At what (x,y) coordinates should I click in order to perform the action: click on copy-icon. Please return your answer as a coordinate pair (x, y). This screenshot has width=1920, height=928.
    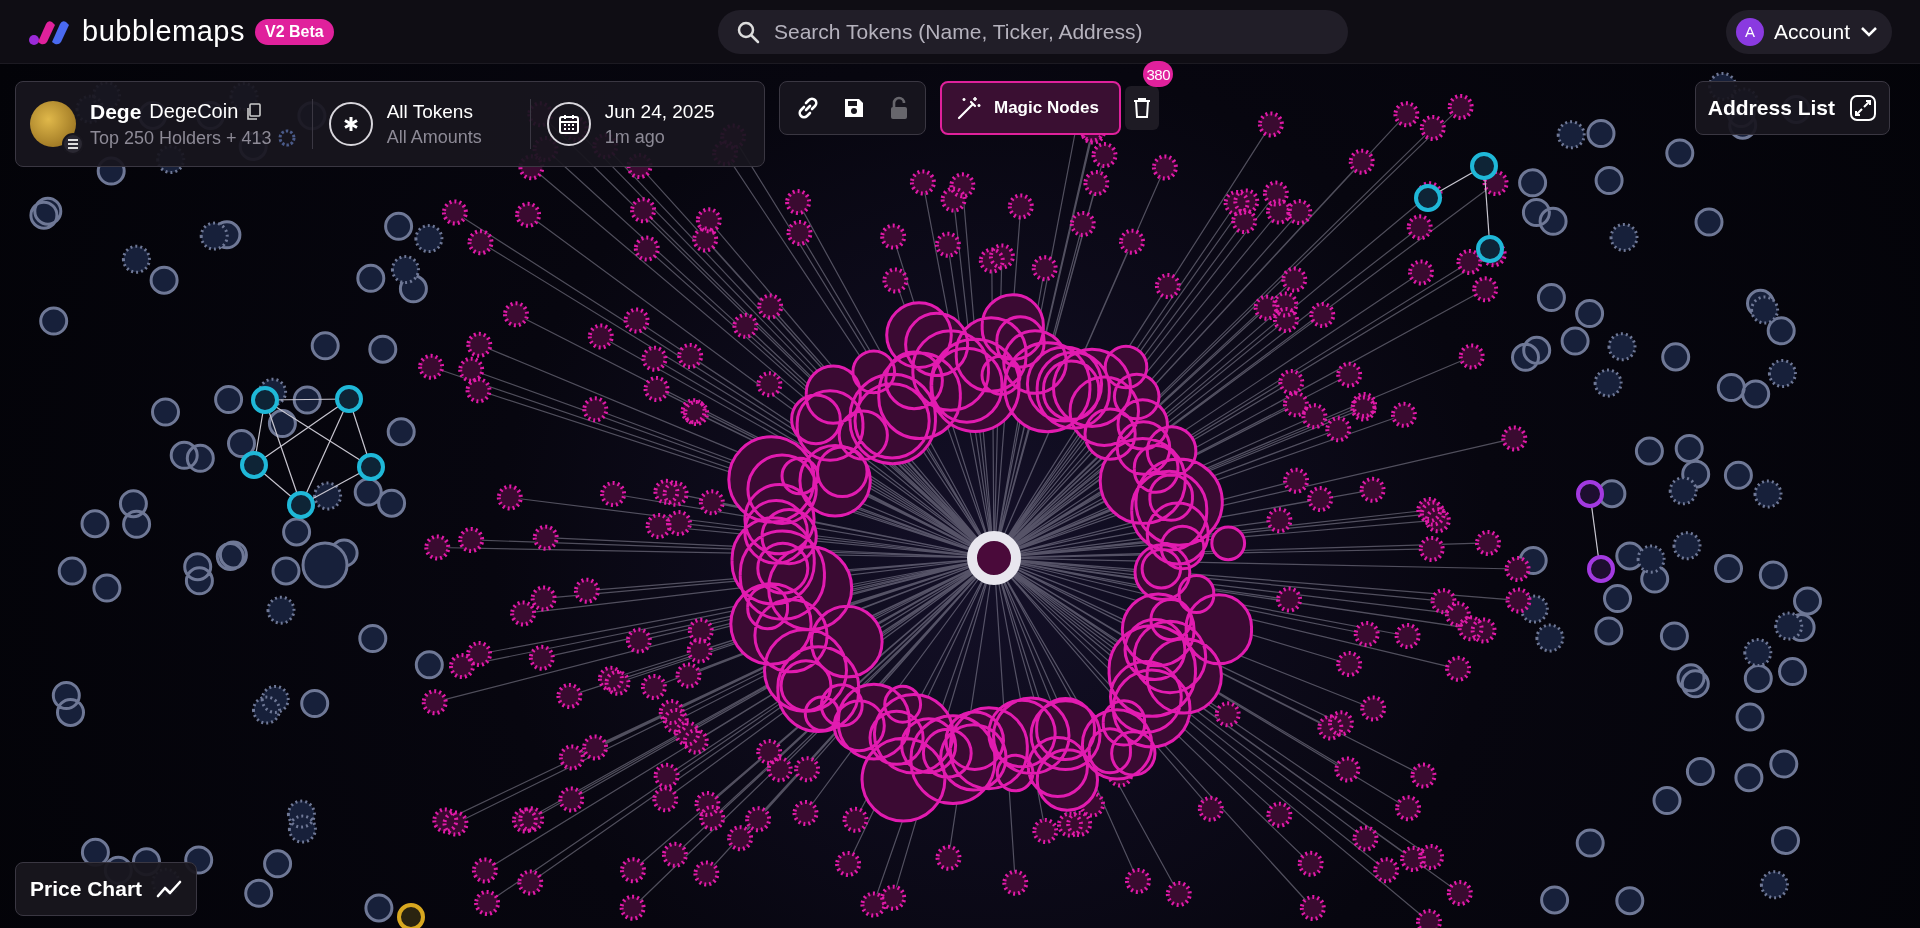
    Looking at the image, I should click on (254, 111).